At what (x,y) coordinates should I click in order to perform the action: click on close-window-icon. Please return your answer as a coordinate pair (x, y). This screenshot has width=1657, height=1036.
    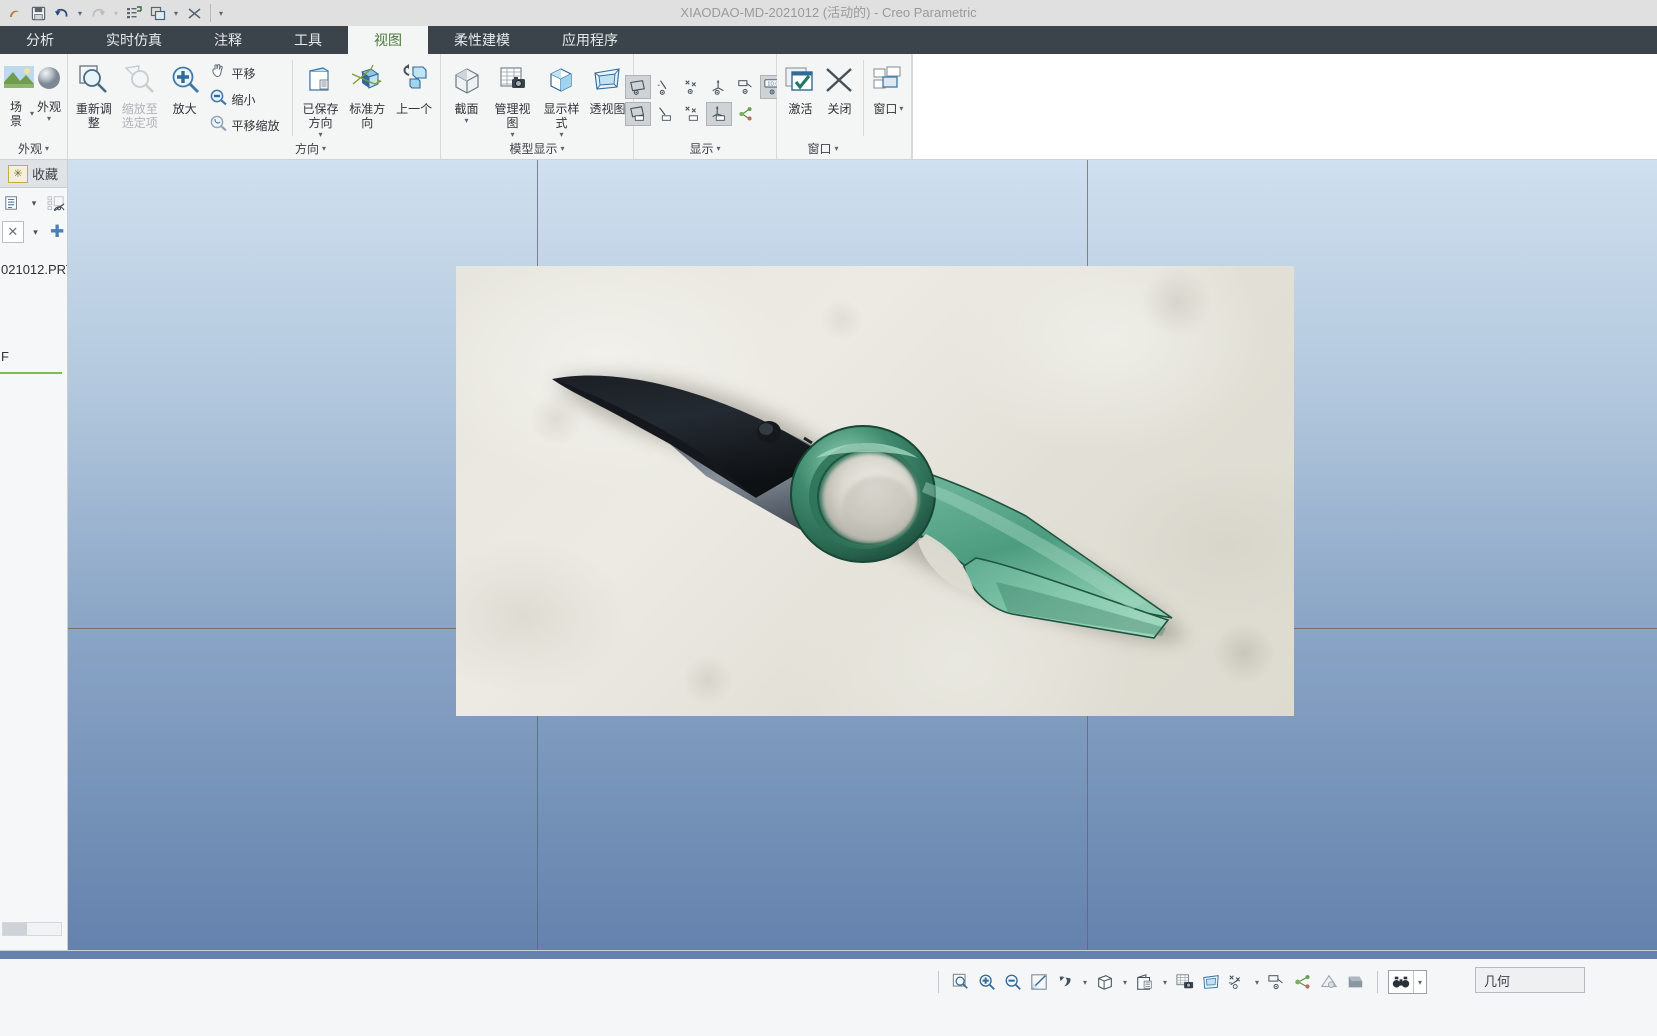
    Looking at the image, I should click on (194, 13).